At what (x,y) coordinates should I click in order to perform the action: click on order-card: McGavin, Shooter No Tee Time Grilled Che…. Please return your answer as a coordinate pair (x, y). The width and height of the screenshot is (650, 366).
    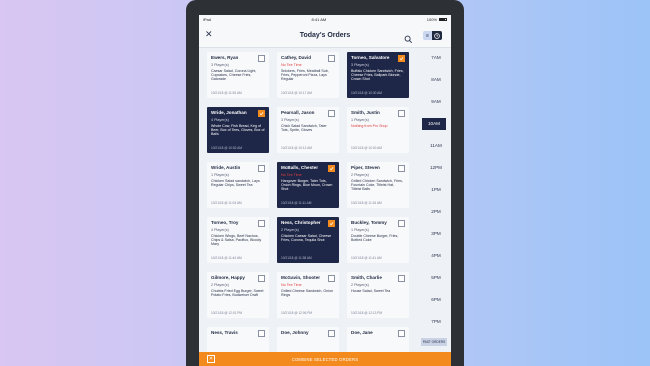
    Looking at the image, I should click on (308, 295).